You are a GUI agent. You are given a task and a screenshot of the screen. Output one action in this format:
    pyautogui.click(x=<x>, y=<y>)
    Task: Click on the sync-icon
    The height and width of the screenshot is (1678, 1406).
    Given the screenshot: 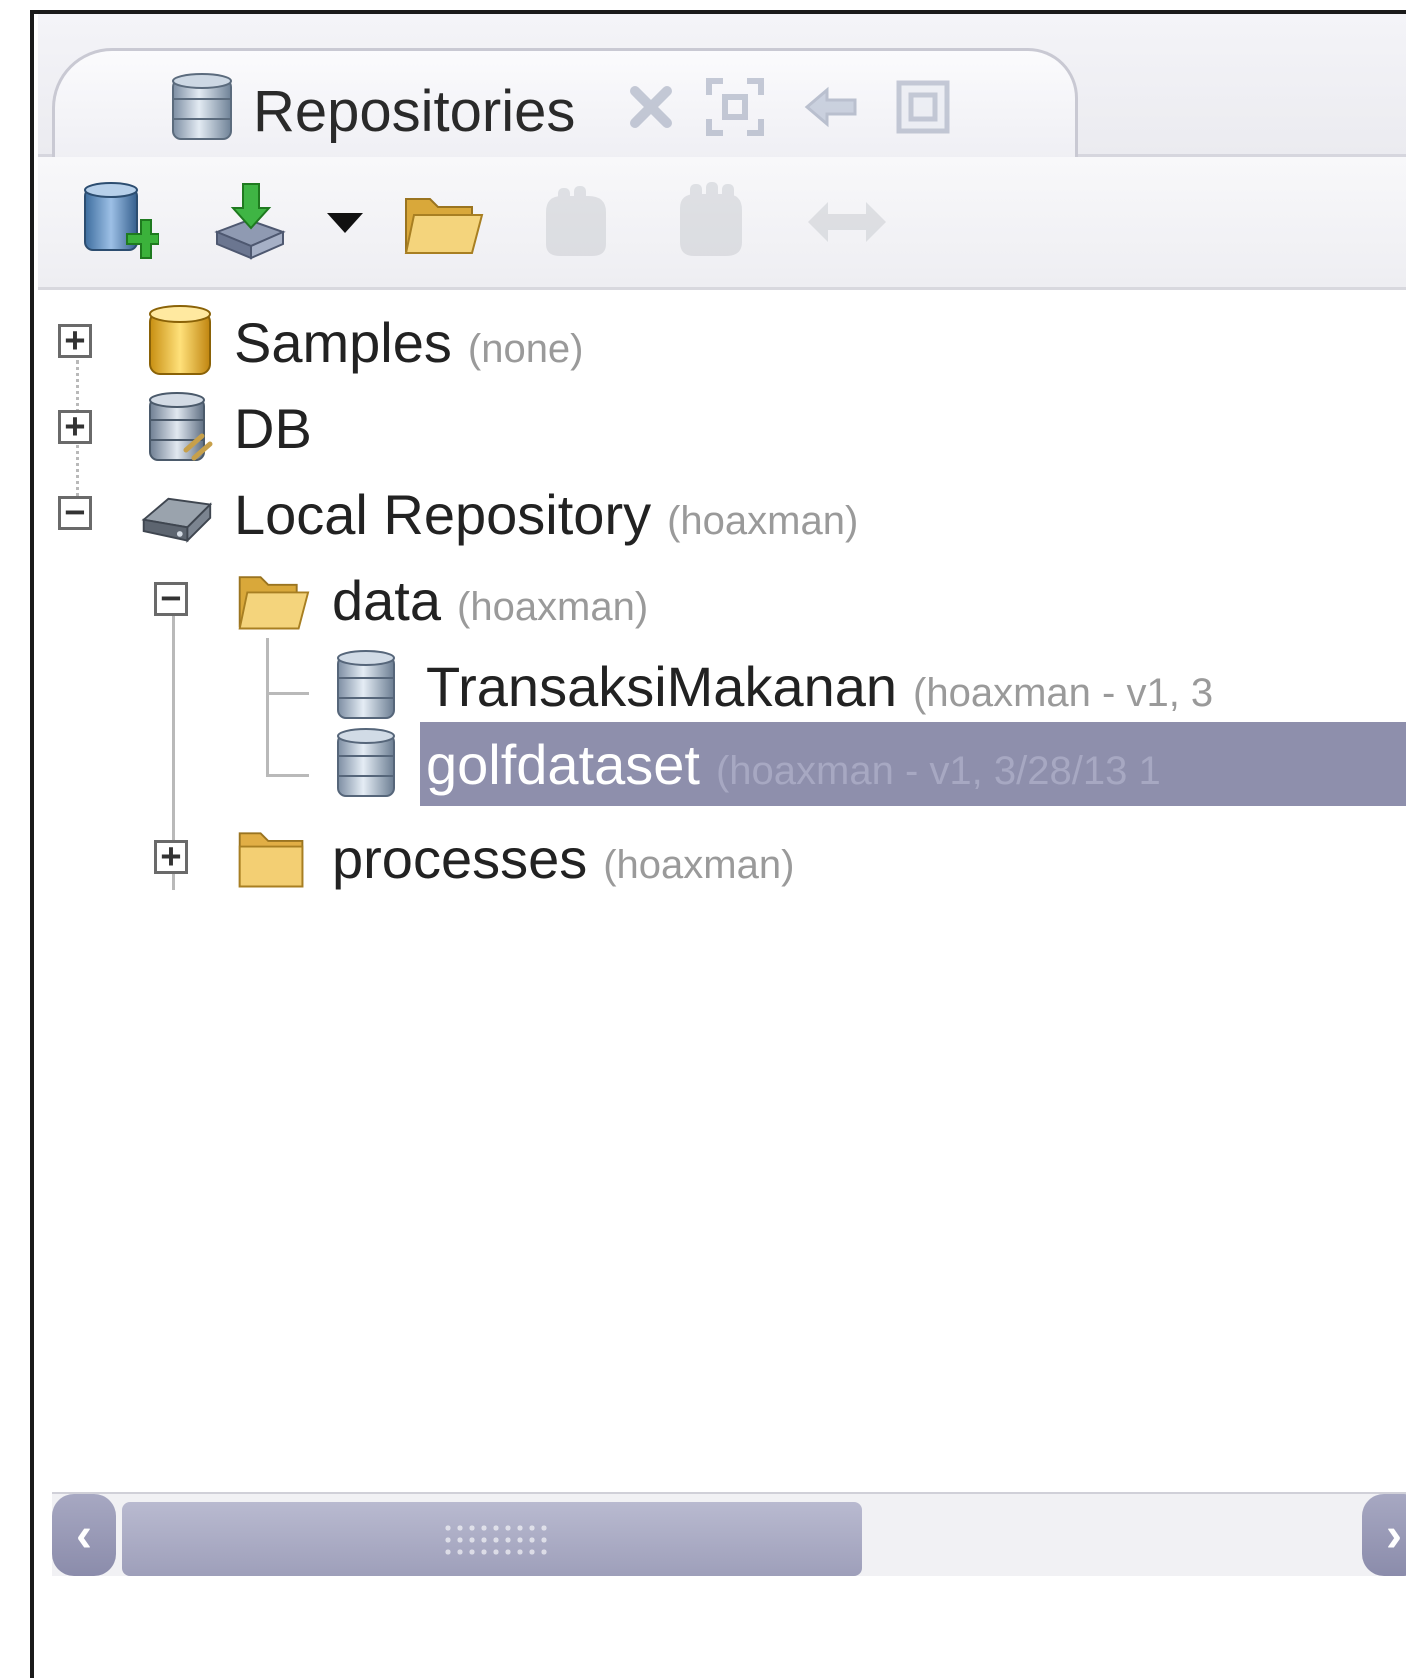 What is the action you would take?
    pyautogui.click(x=847, y=222)
    